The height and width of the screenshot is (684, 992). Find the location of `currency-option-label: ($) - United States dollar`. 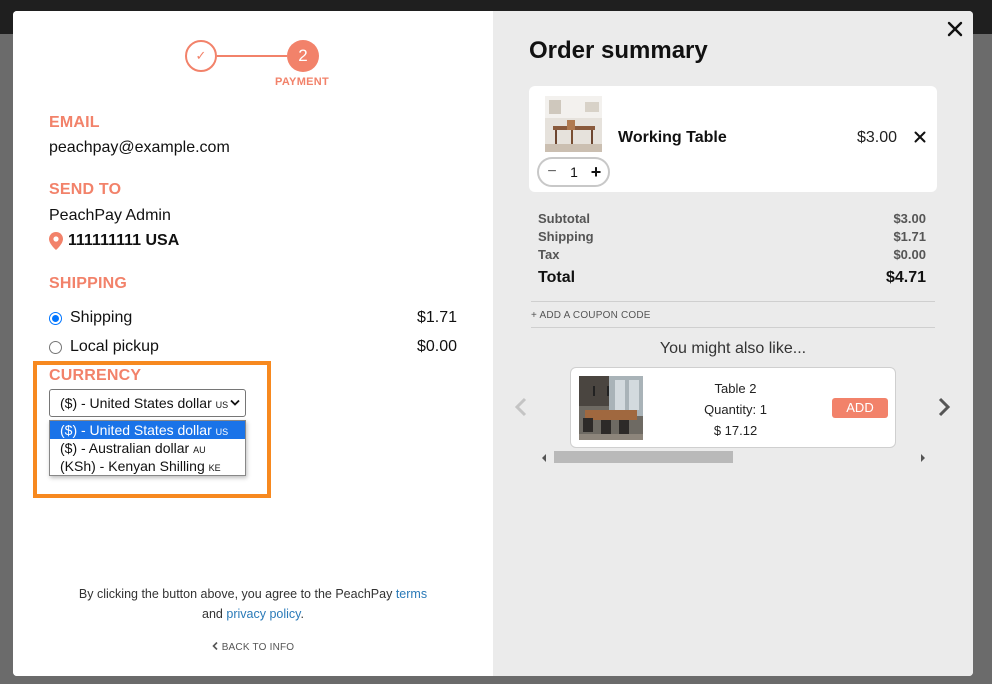

currency-option-label: ($) - United States dollar is located at coordinates (136, 430).